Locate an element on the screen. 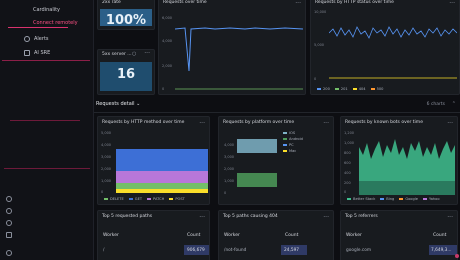  legend-item: Yahoo is located at coordinates (431, 199).